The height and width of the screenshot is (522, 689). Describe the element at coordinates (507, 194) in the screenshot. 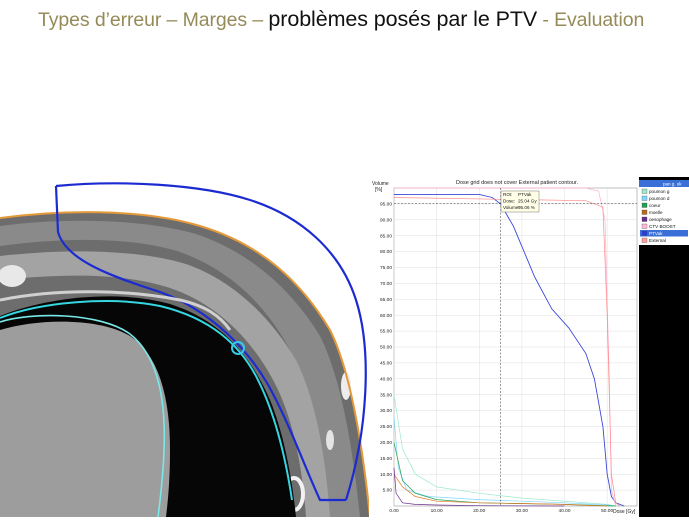

I see `tooltip-roi-label: ROI:` at that location.